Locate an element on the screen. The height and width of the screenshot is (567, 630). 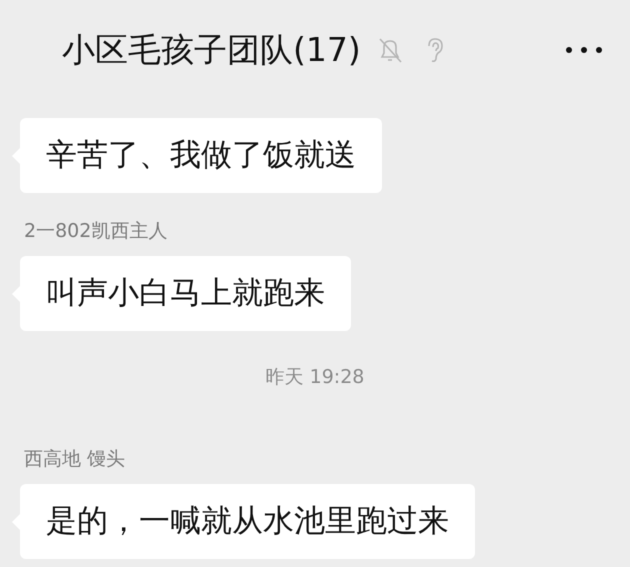
message-bubble: 是的，一喊就从水池里跑过来 is located at coordinates (247, 521).